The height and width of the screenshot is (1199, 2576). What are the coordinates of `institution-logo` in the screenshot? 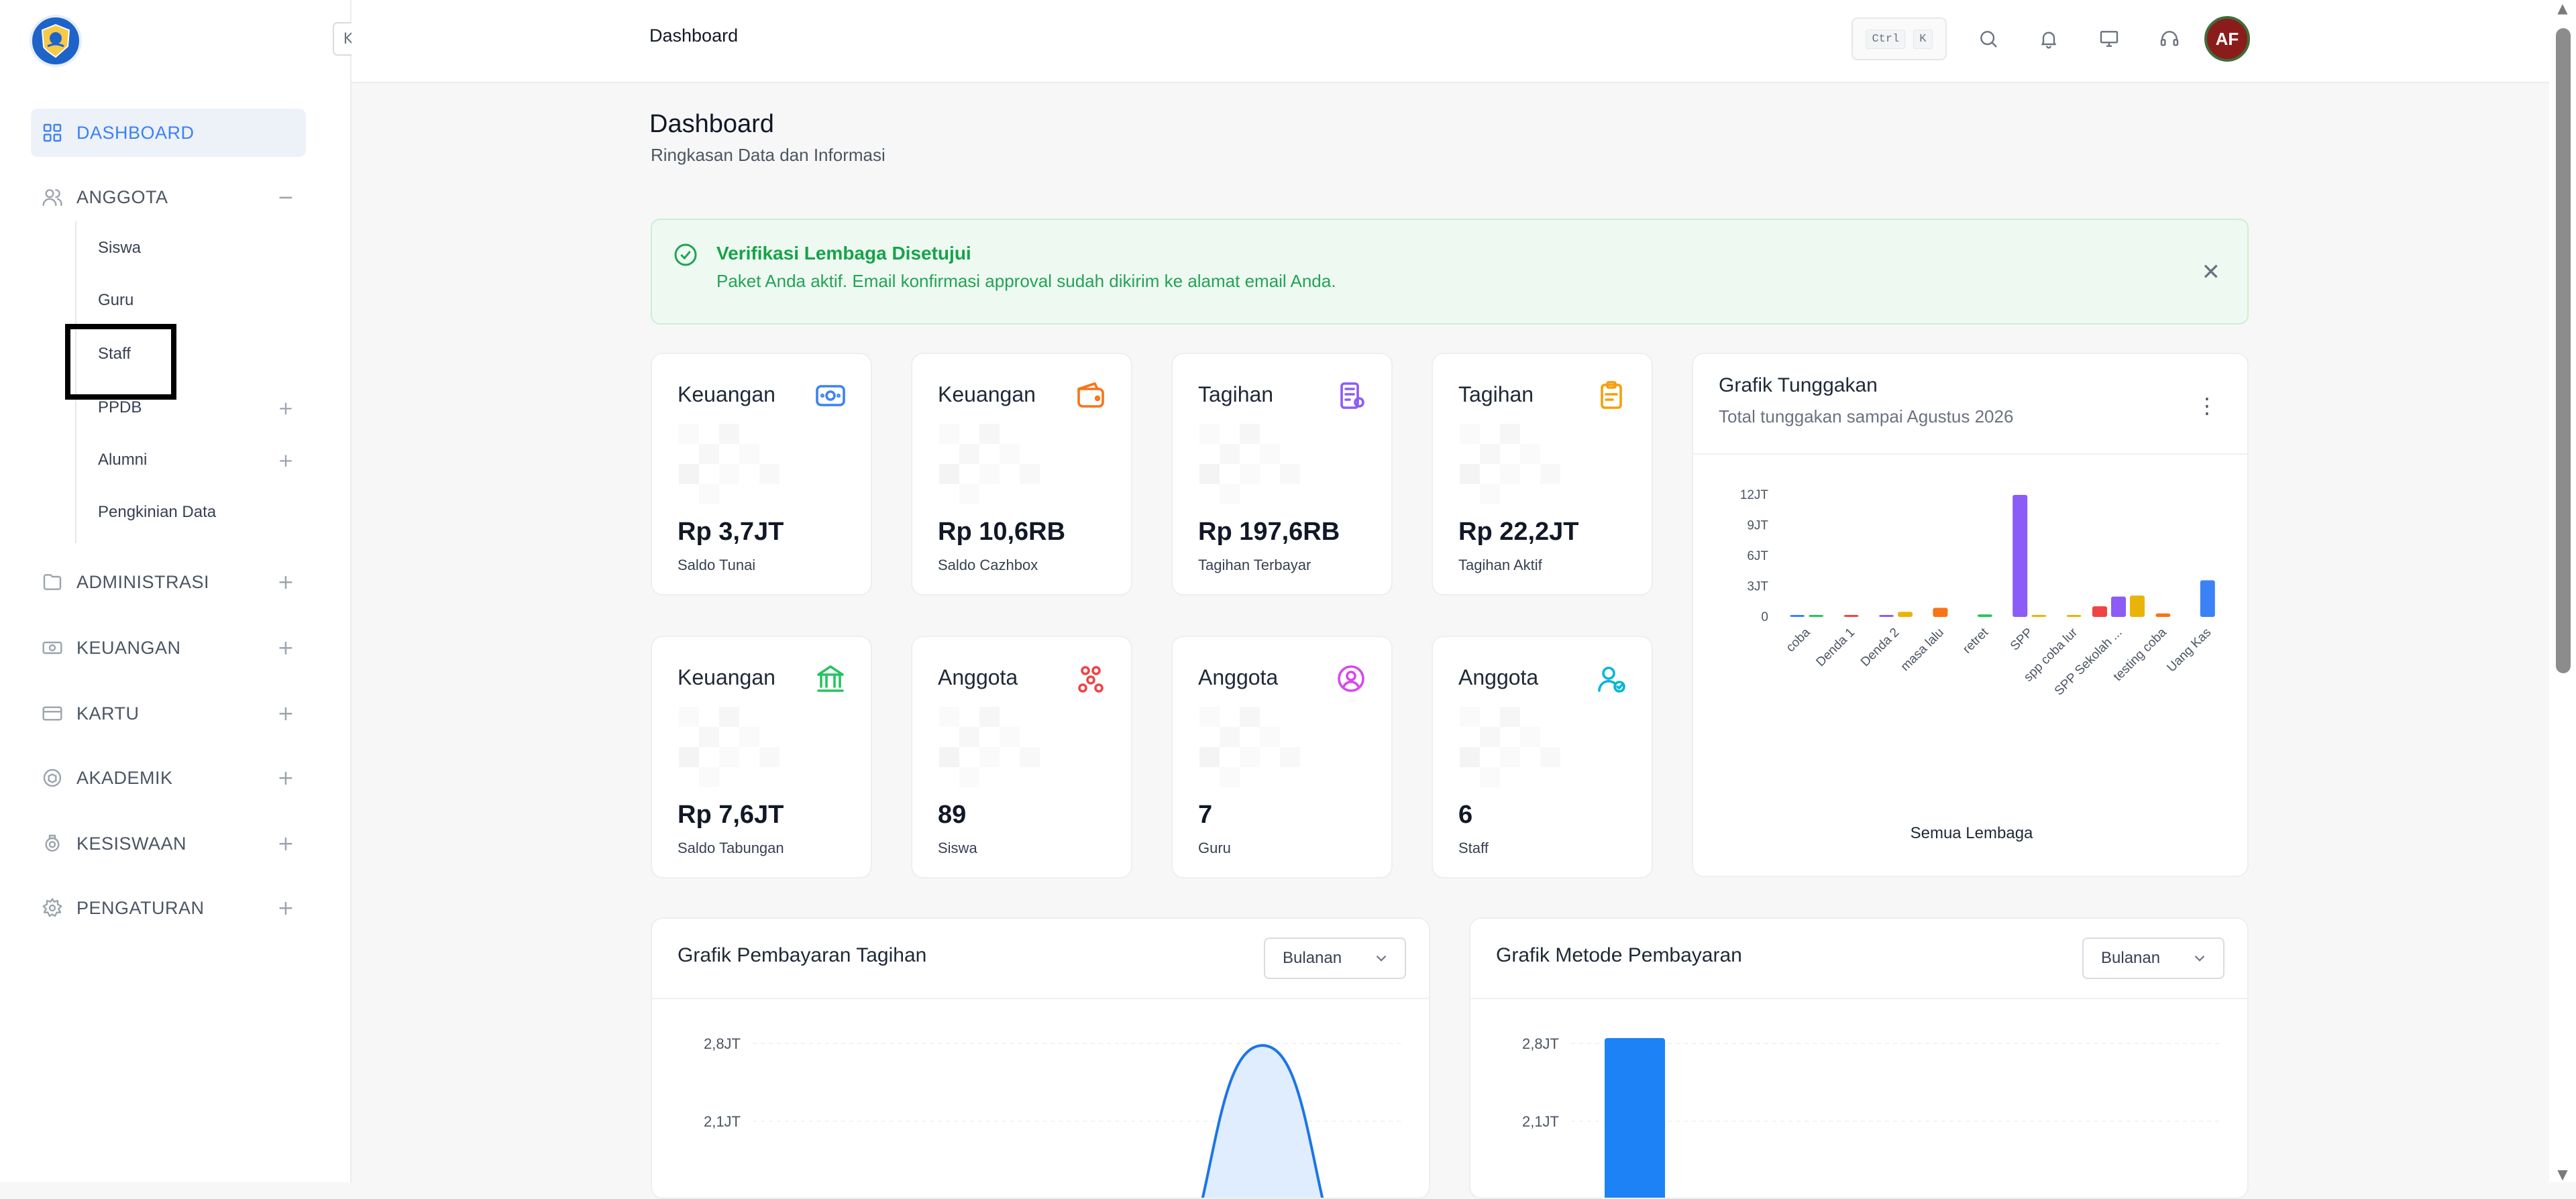 It's located at (56, 41).